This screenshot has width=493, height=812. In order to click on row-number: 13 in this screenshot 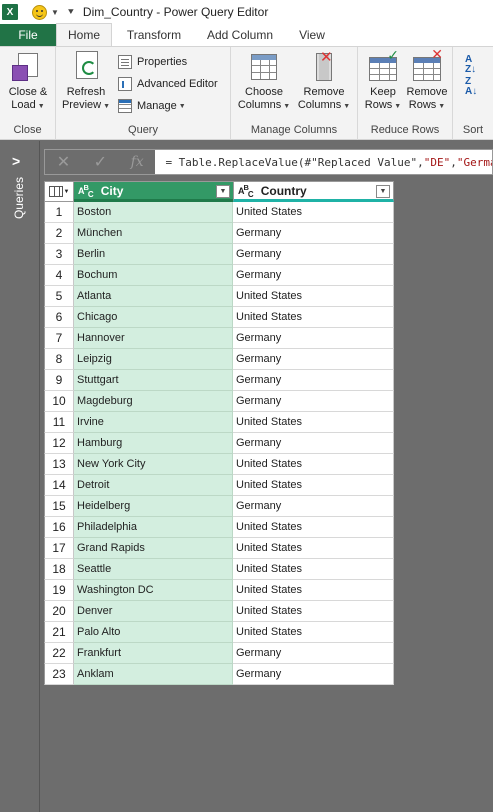, I will do `click(59, 464)`.